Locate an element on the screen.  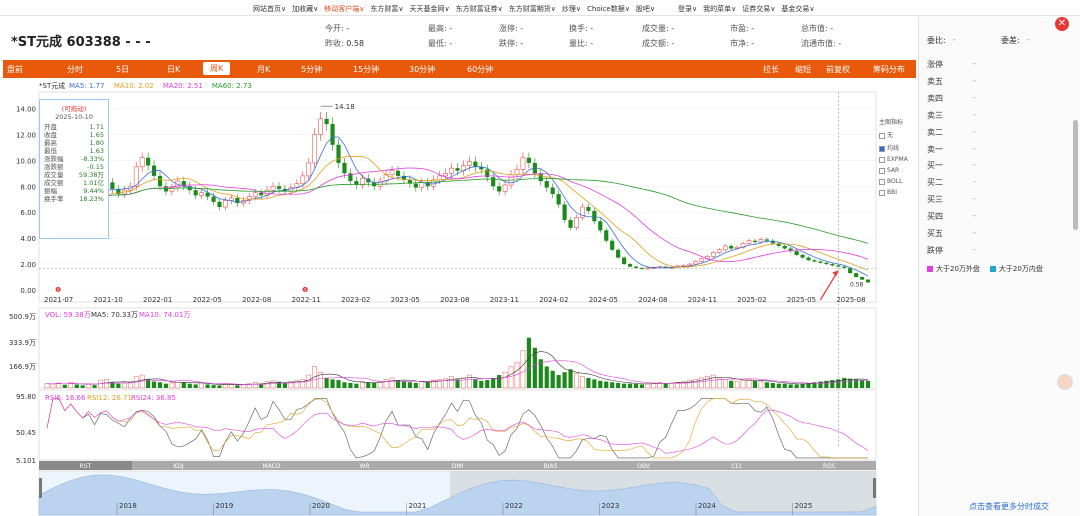
indicator-option: 均线 is located at coordinates (893, 147).